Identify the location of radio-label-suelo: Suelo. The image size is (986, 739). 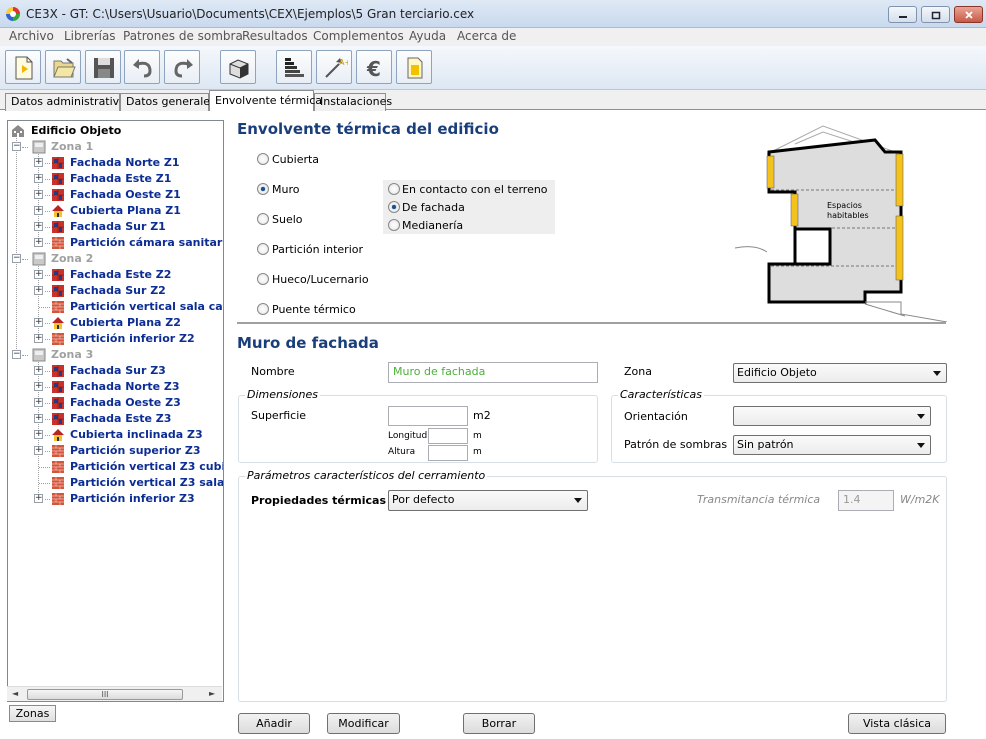
(287, 219).